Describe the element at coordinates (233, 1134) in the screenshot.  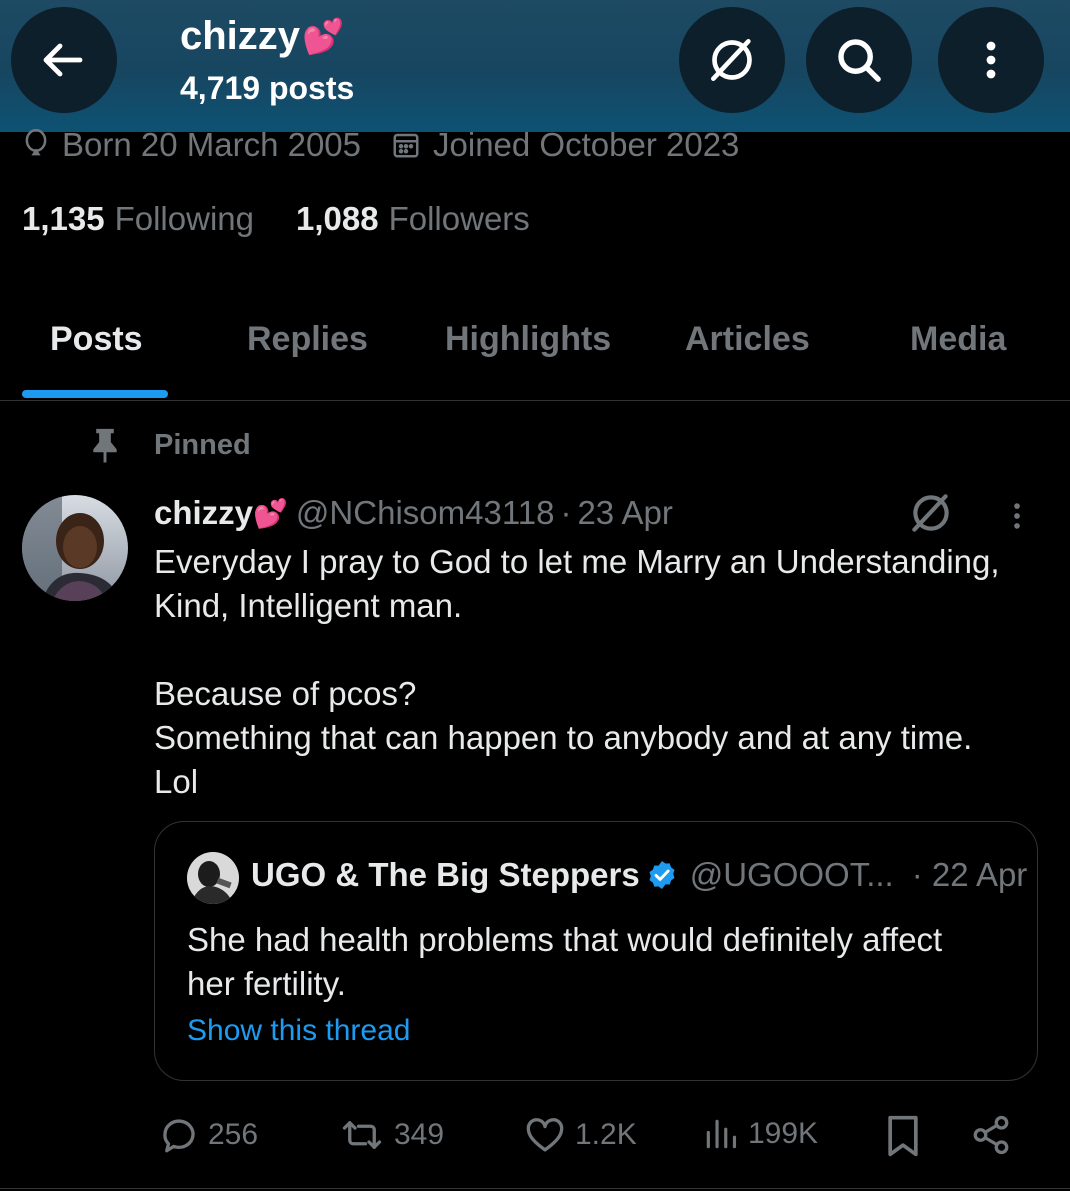
I see `reply-count: 256` at that location.